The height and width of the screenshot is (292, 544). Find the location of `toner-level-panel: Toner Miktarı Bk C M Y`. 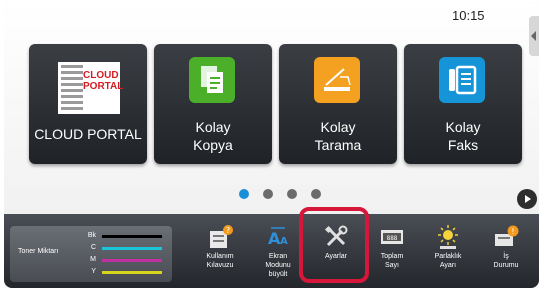

toner-level-panel: Toner Miktarı Bk C M Y is located at coordinates (91, 254).